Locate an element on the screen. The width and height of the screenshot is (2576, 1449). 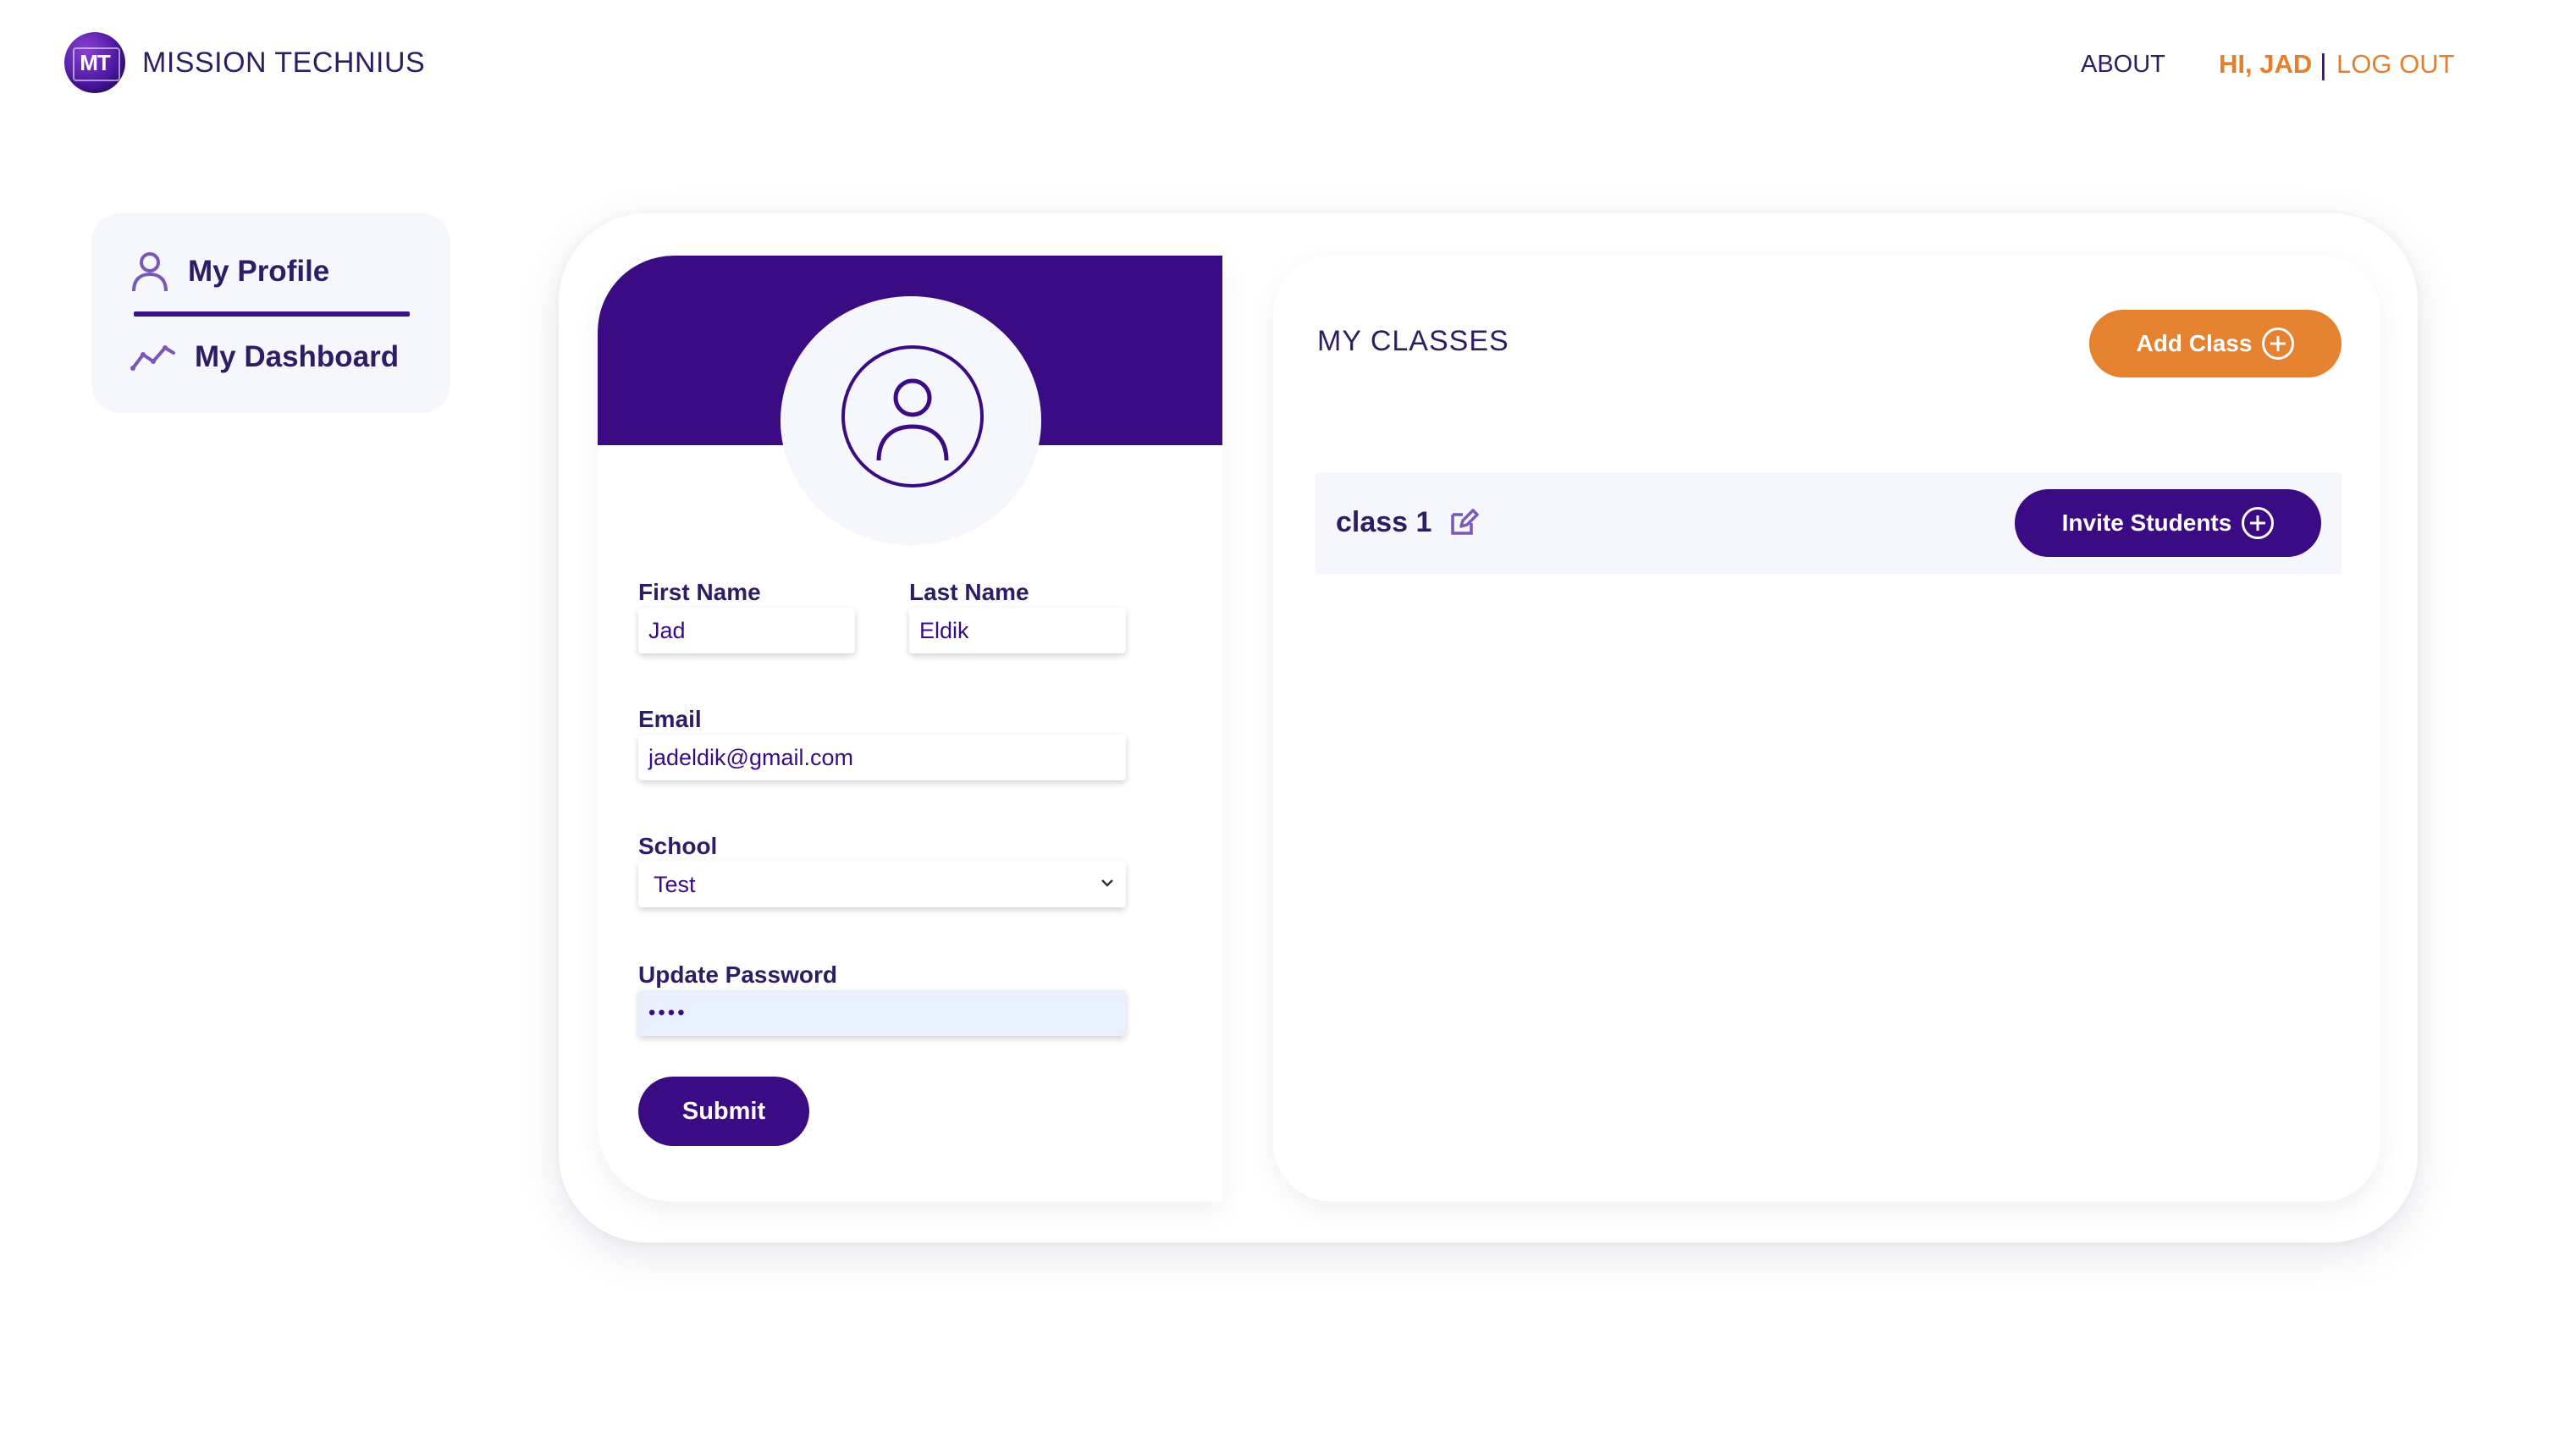
sidebar-item-my-profile: My Profile is located at coordinates (230, 272).